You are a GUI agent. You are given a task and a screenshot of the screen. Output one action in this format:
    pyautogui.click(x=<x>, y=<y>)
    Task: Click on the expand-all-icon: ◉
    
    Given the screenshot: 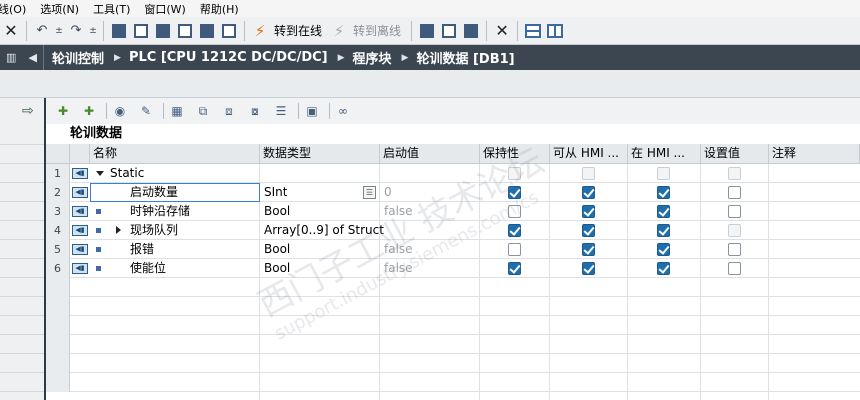 What is the action you would take?
    pyautogui.click(x=120, y=111)
    